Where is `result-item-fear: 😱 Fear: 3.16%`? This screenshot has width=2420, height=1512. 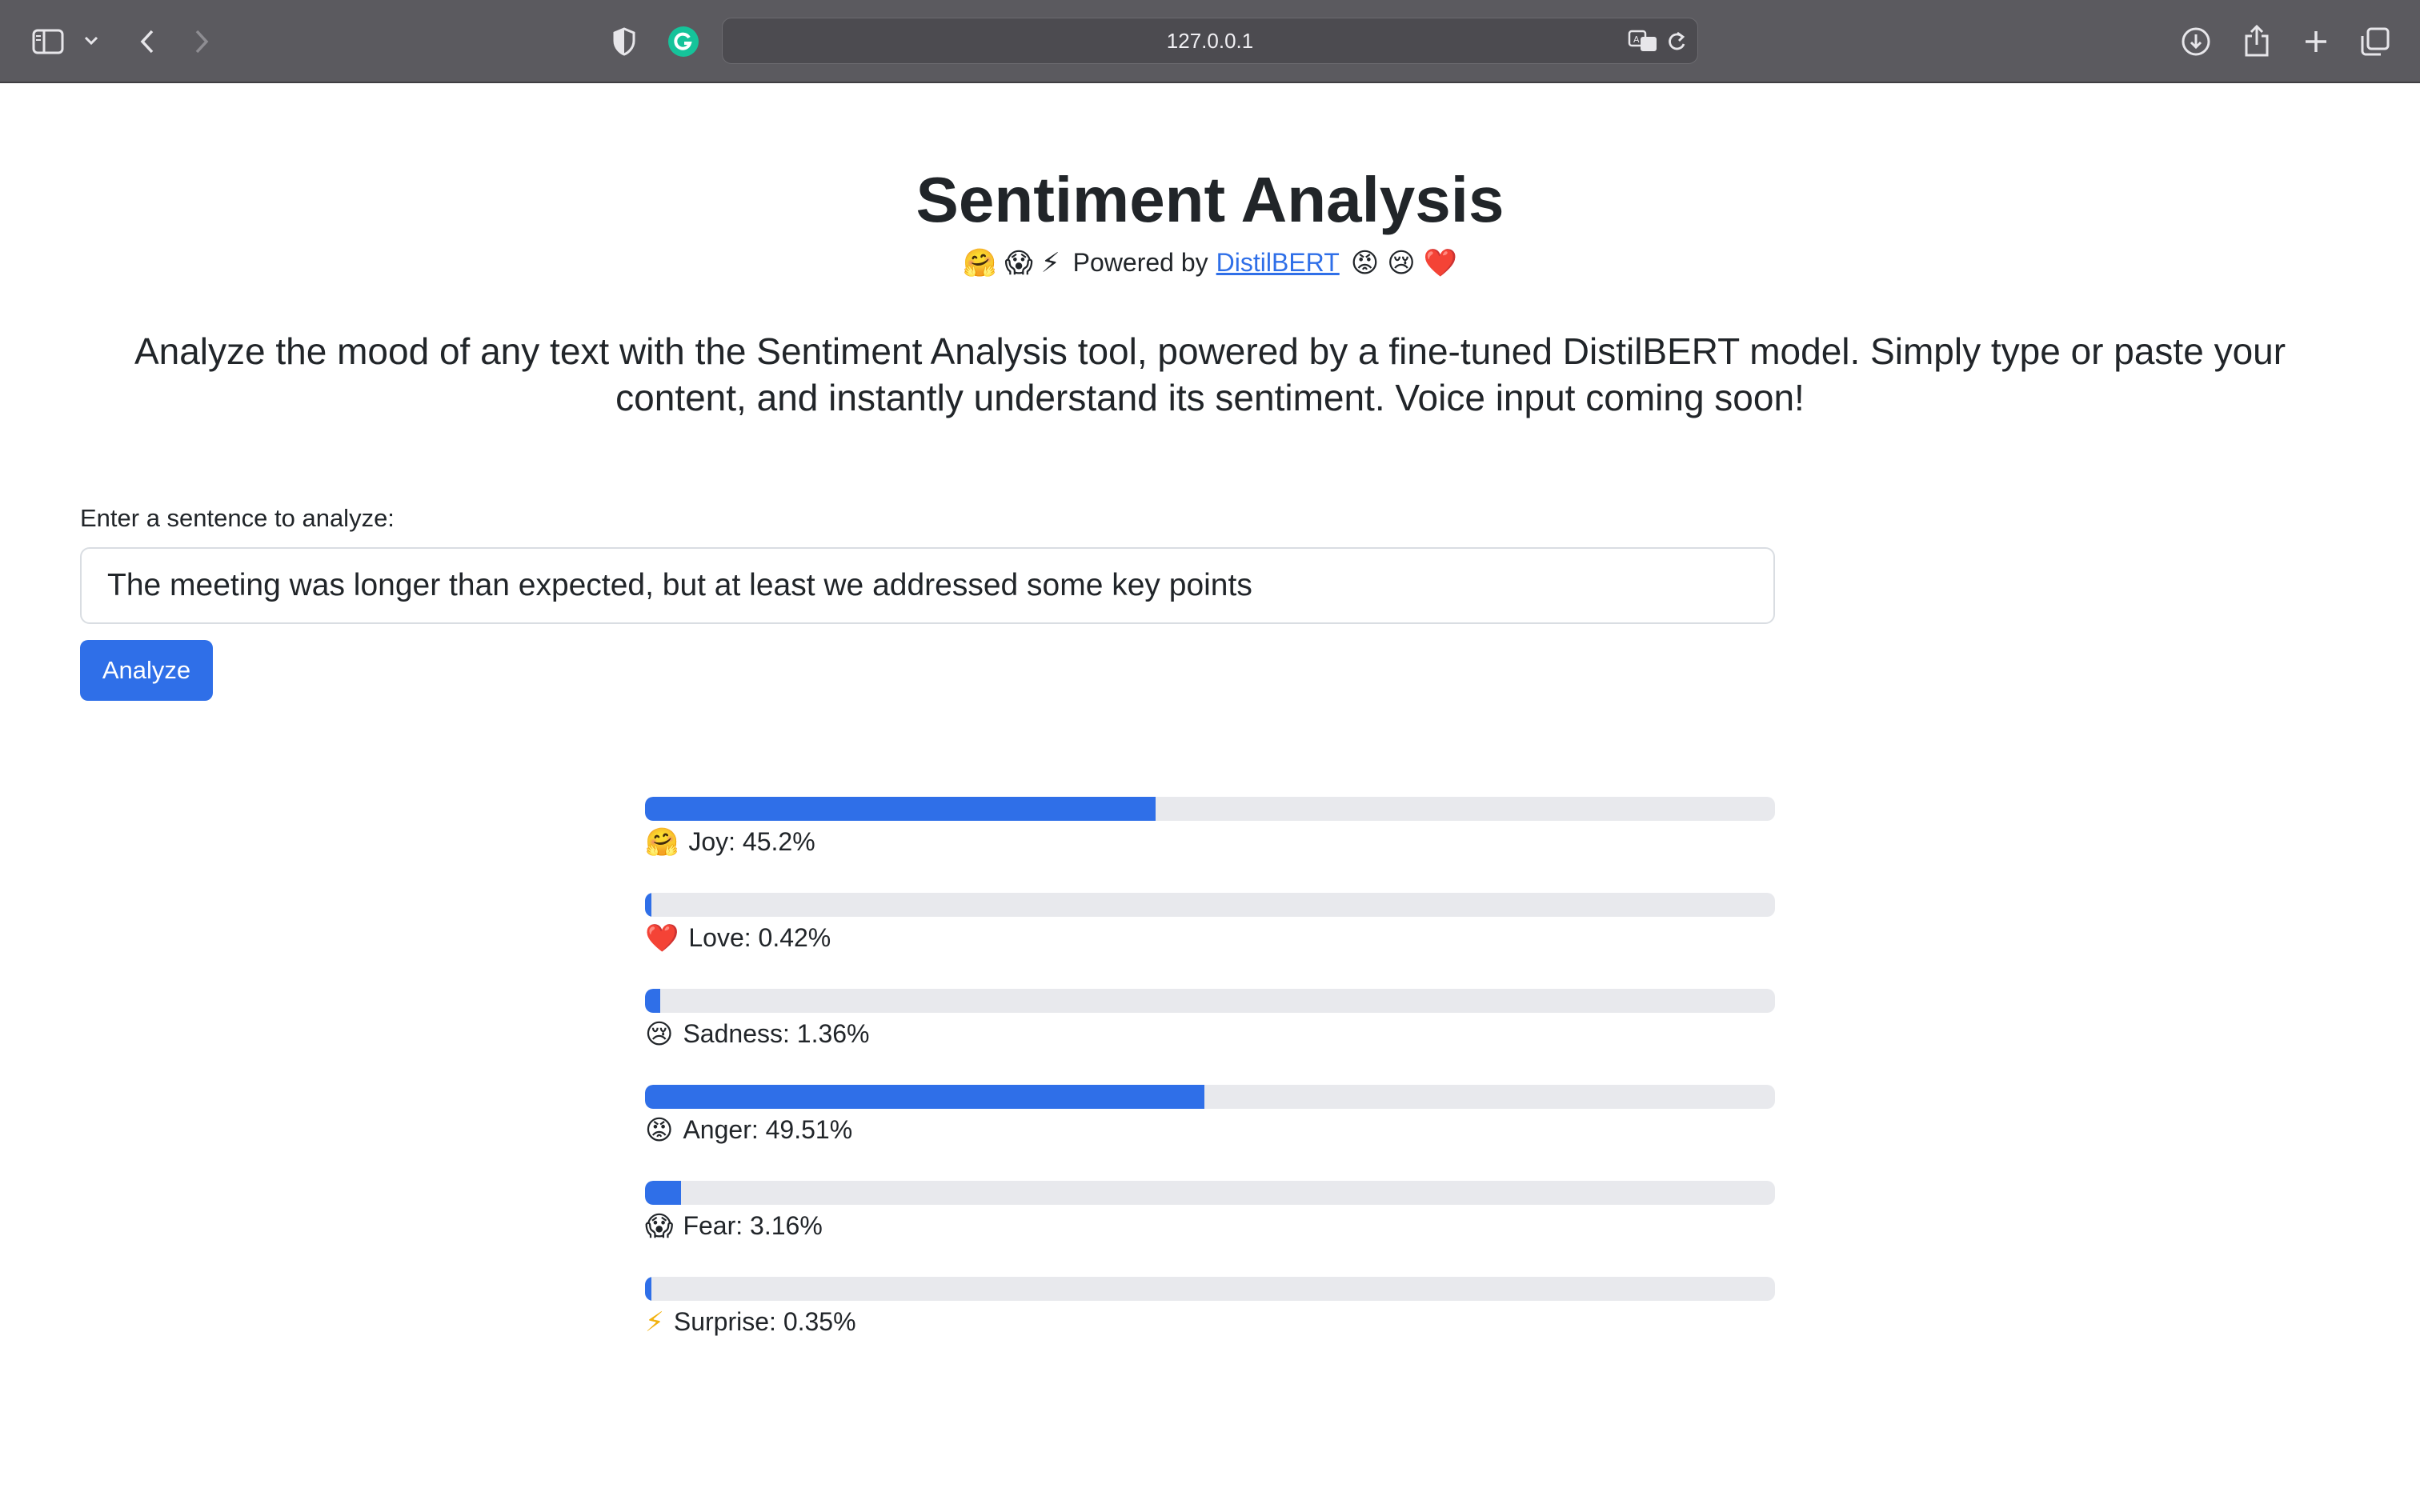
result-item-fear: 😱 Fear: 3.16% is located at coordinates (1210, 1229).